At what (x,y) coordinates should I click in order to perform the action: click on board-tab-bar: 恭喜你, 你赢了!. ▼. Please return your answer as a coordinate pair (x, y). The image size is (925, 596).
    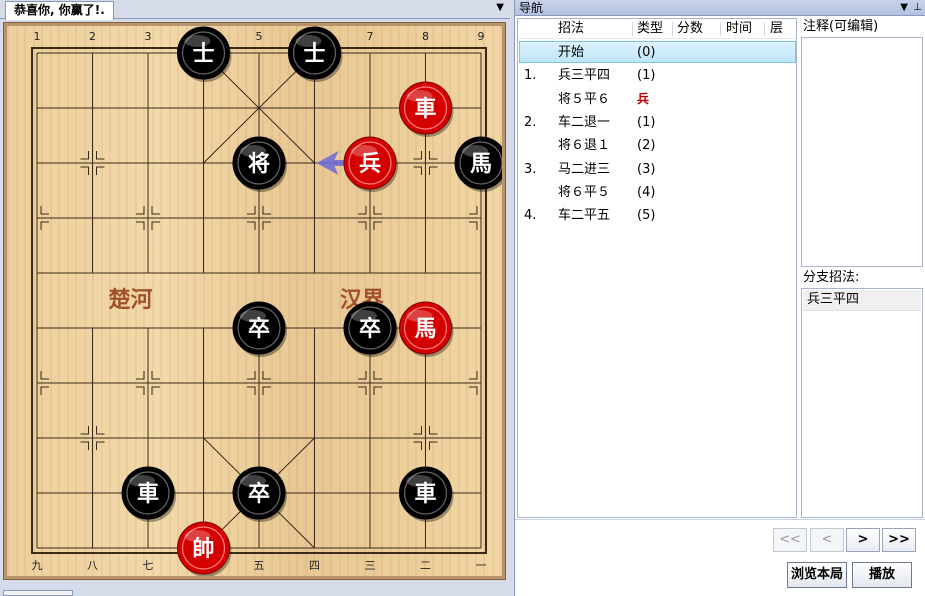
    Looking at the image, I should click on (255, 10).